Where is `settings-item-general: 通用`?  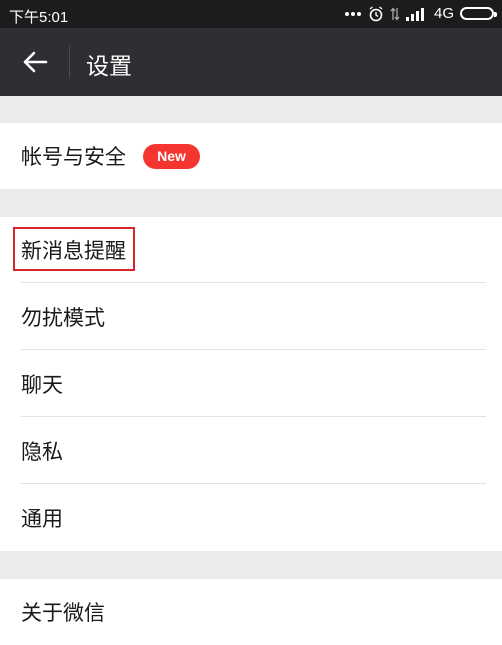
settings-item-general: 通用 is located at coordinates (251, 518).